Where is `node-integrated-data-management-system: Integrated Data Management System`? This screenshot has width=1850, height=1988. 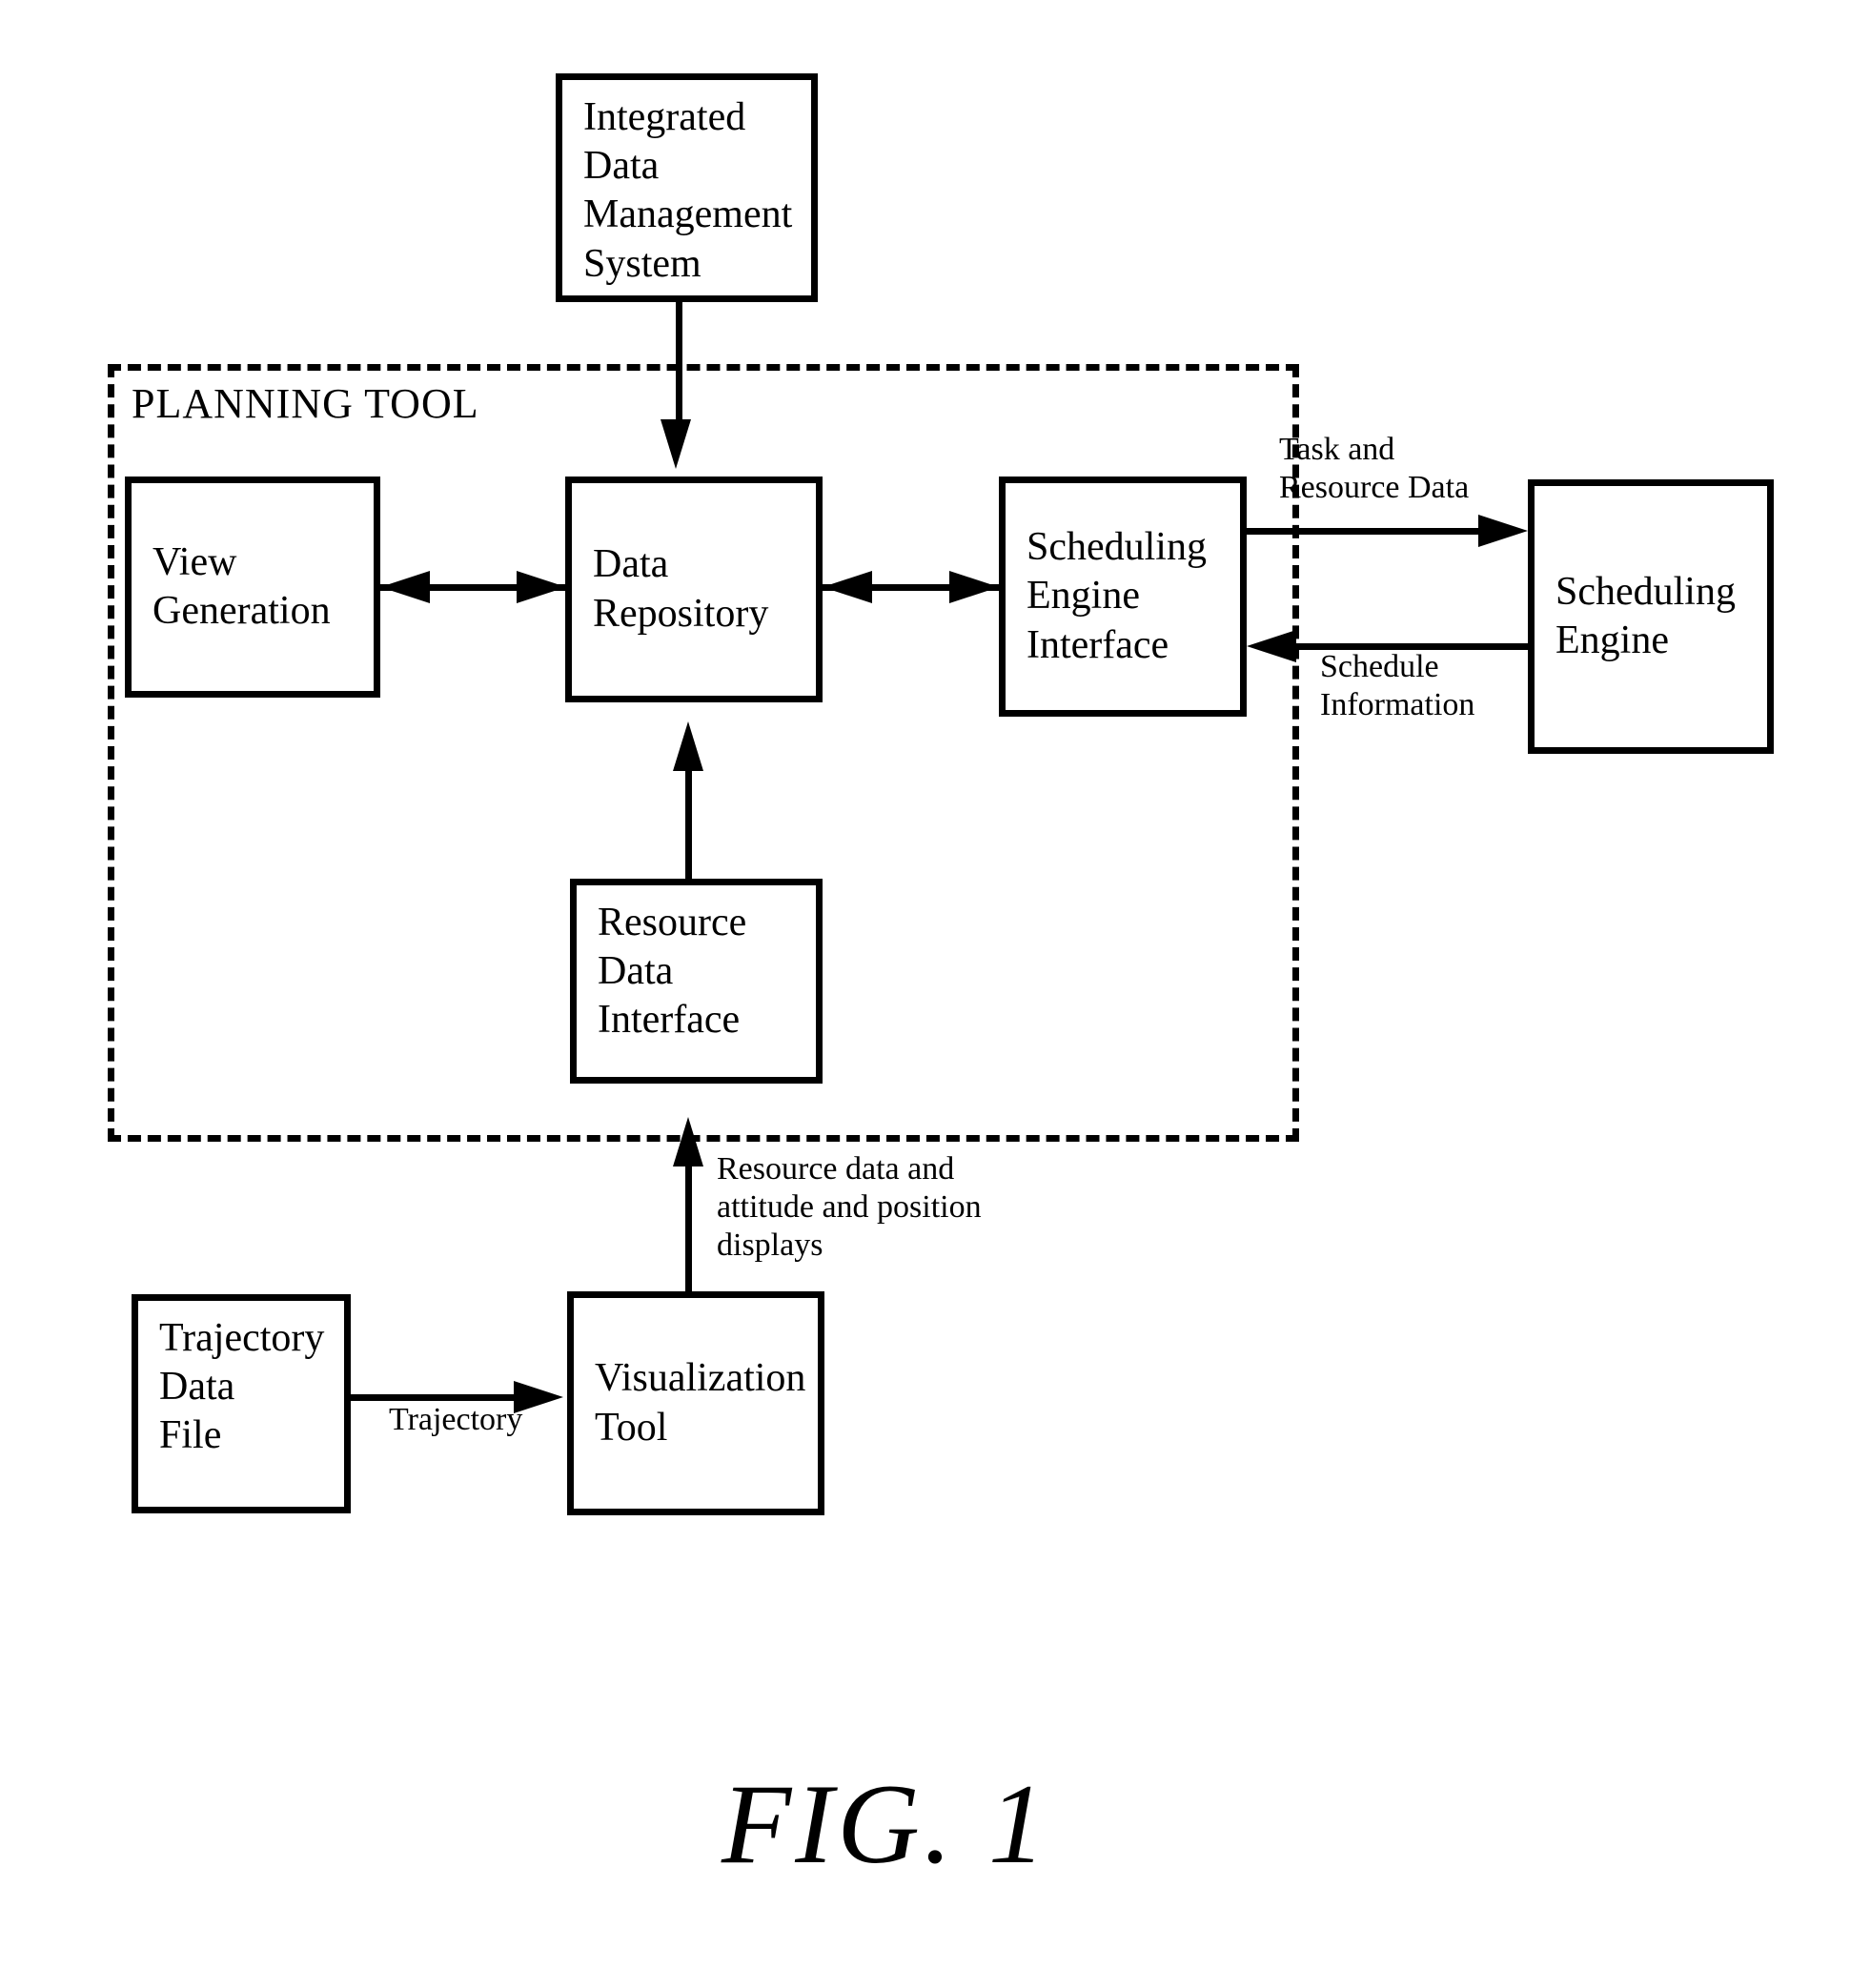 node-integrated-data-management-system: Integrated Data Management System is located at coordinates (687, 187).